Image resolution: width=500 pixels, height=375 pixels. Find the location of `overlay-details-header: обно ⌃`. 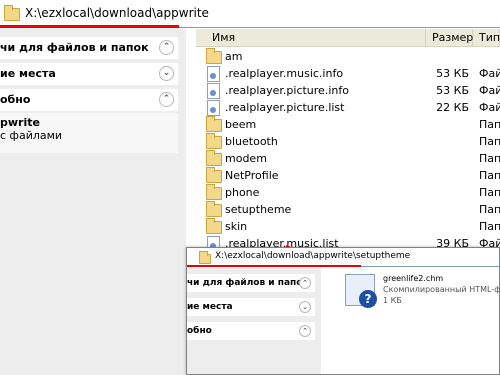

overlay-details-header: обно ⌃ is located at coordinates (251, 331).